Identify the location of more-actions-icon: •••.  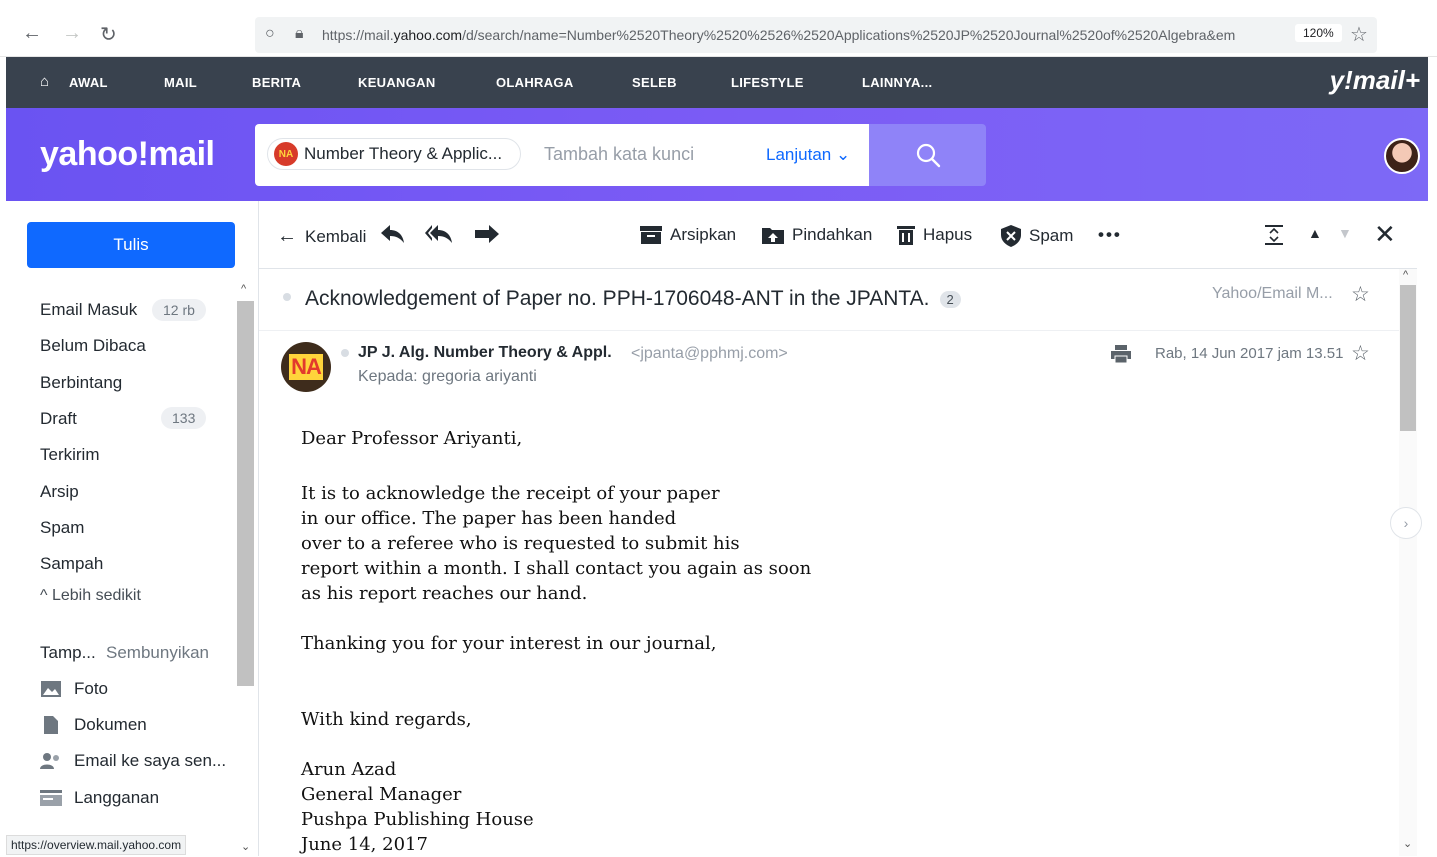
(1110, 235).